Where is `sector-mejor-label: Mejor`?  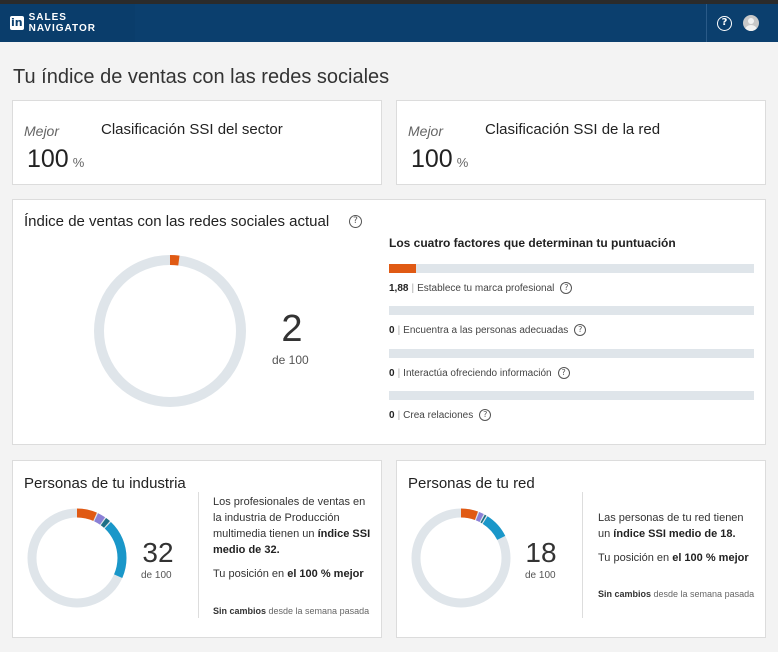 sector-mejor-label: Mejor is located at coordinates (42, 131).